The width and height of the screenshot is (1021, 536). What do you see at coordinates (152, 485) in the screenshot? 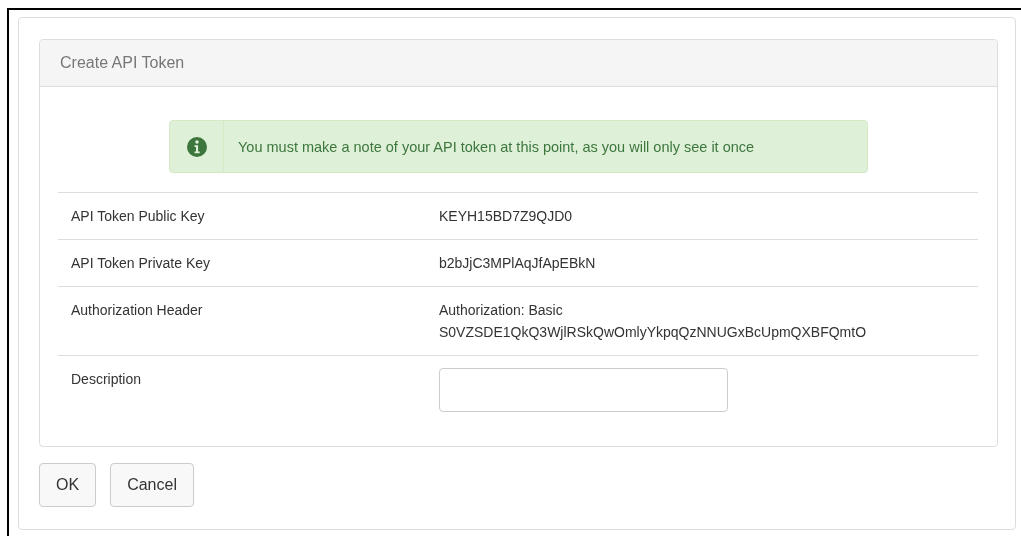
I see `cancel-button: Cancel` at bounding box center [152, 485].